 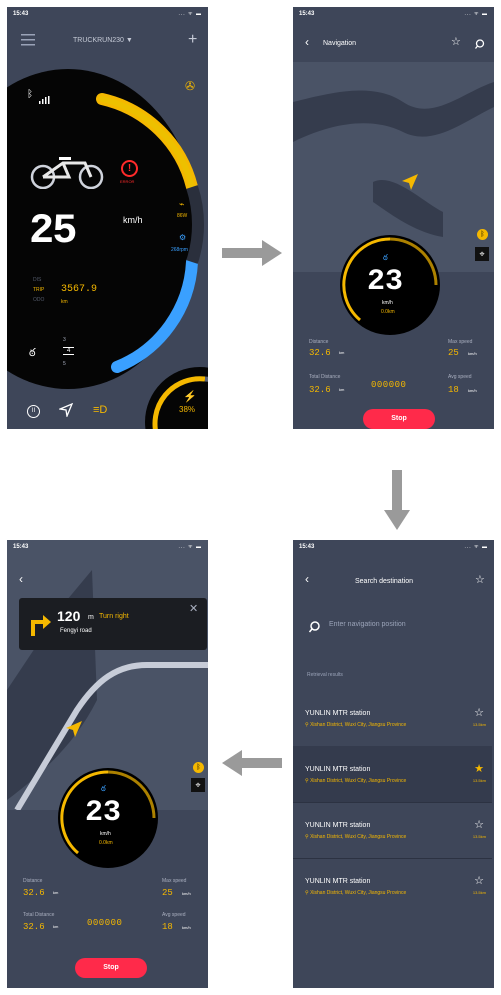 What do you see at coordinates (64, 302) in the screenshot?
I see `trip-unit: km` at bounding box center [64, 302].